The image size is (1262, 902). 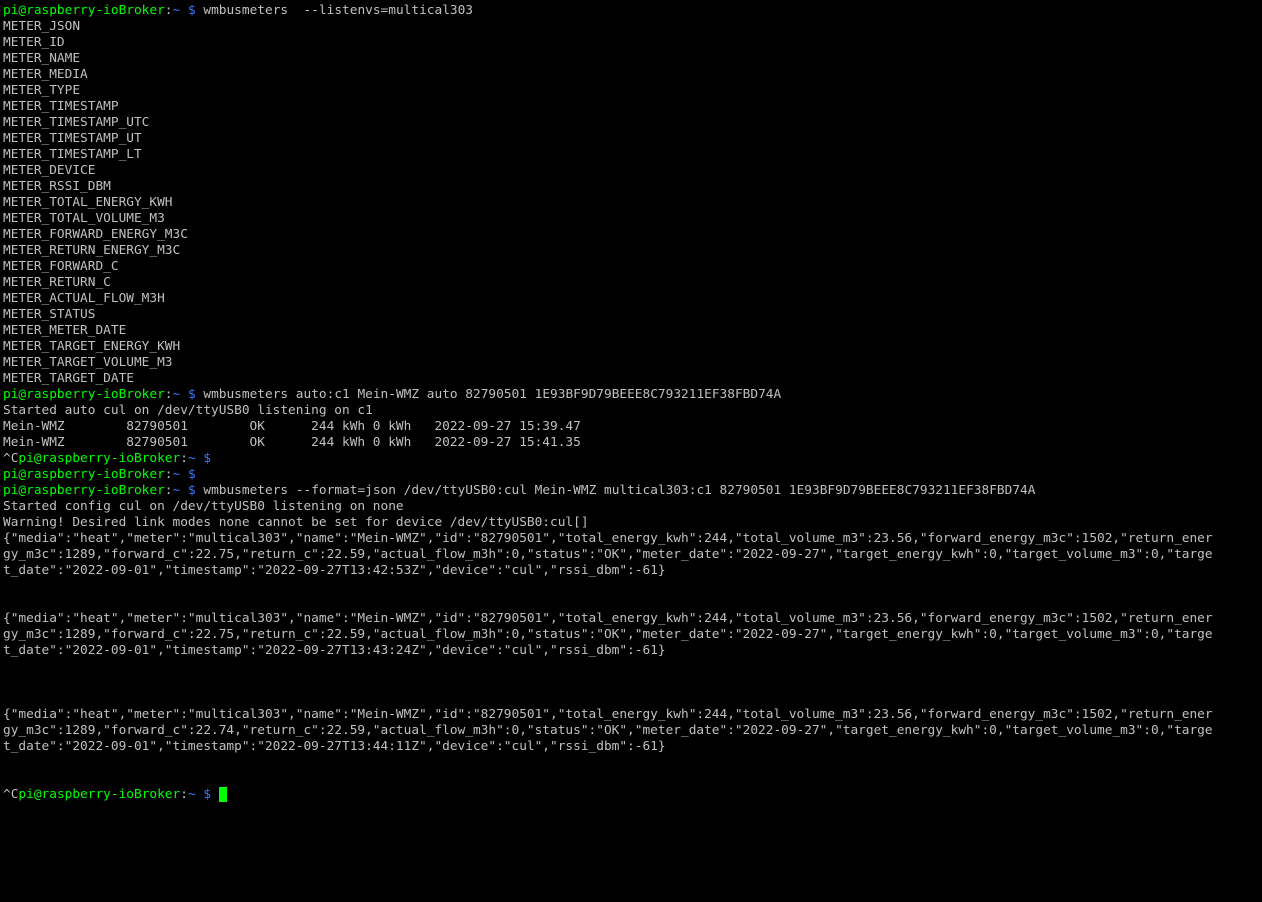 I want to click on output-line: METER_TYPE, so click(x=42, y=90).